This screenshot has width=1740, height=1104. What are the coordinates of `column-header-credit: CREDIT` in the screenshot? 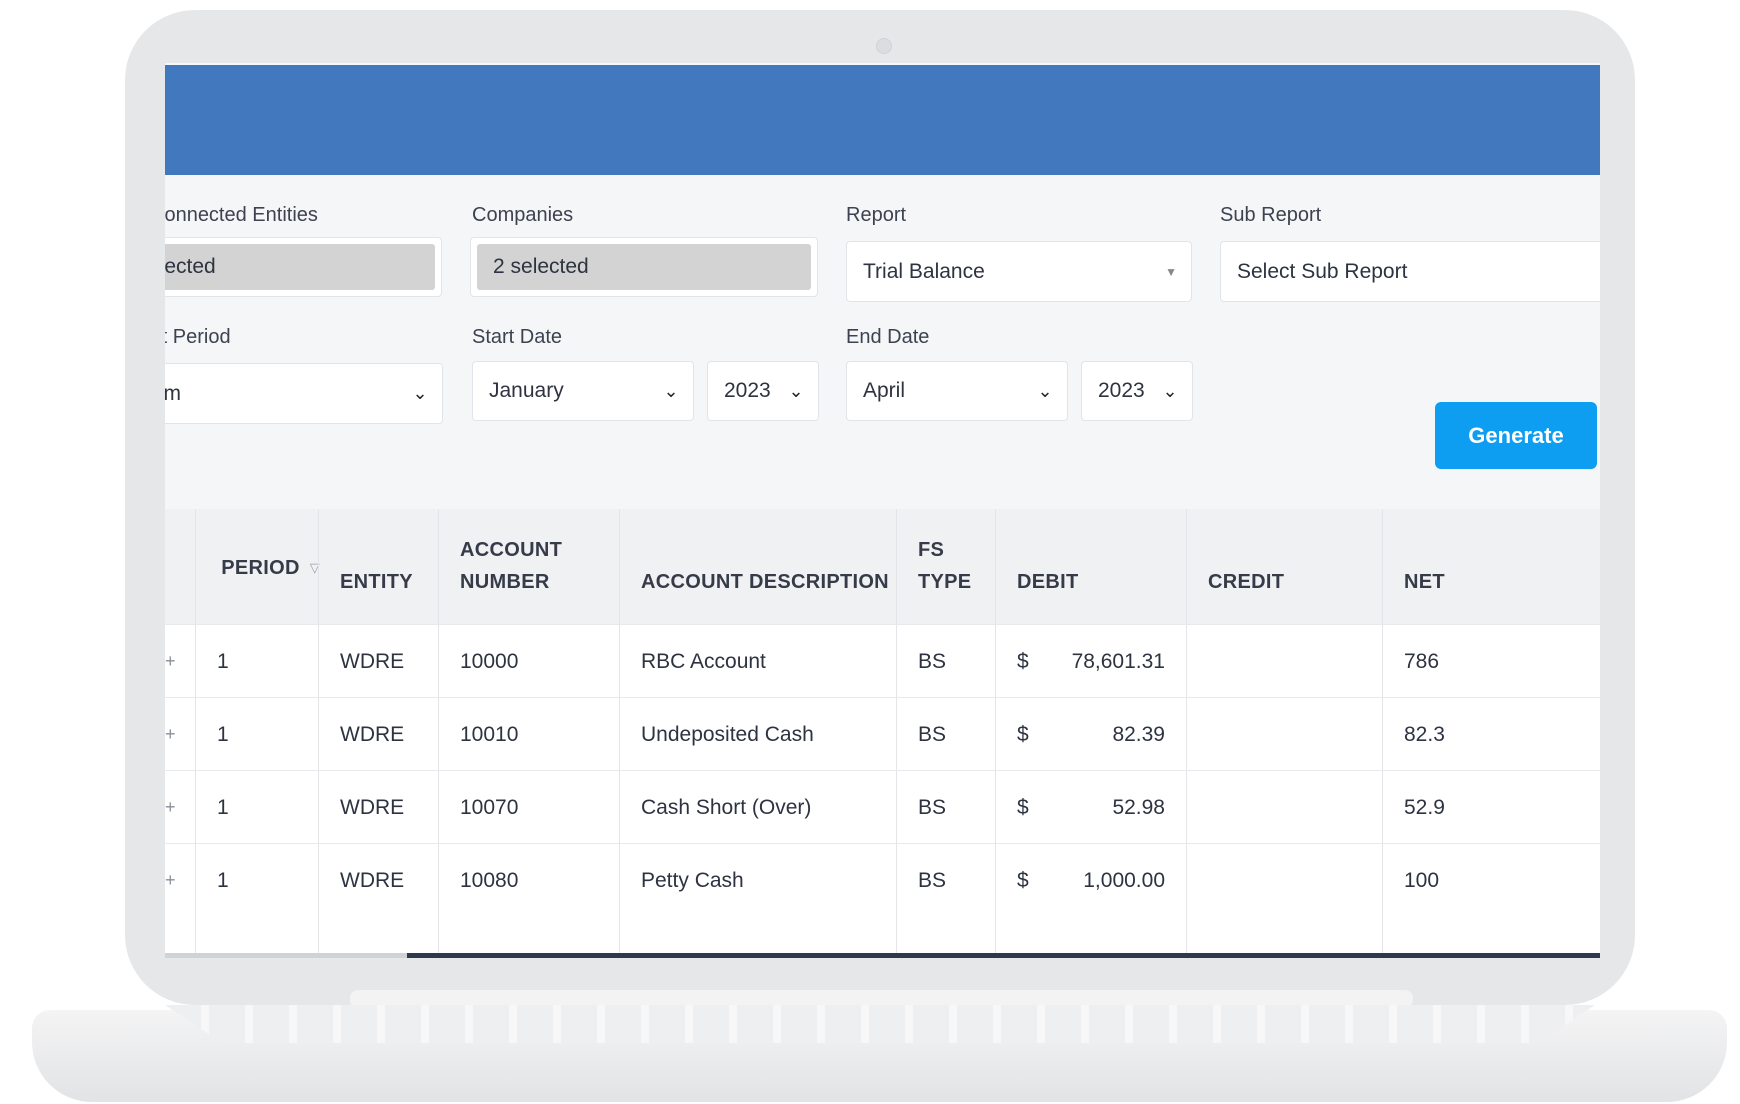 It's located at (1284, 566).